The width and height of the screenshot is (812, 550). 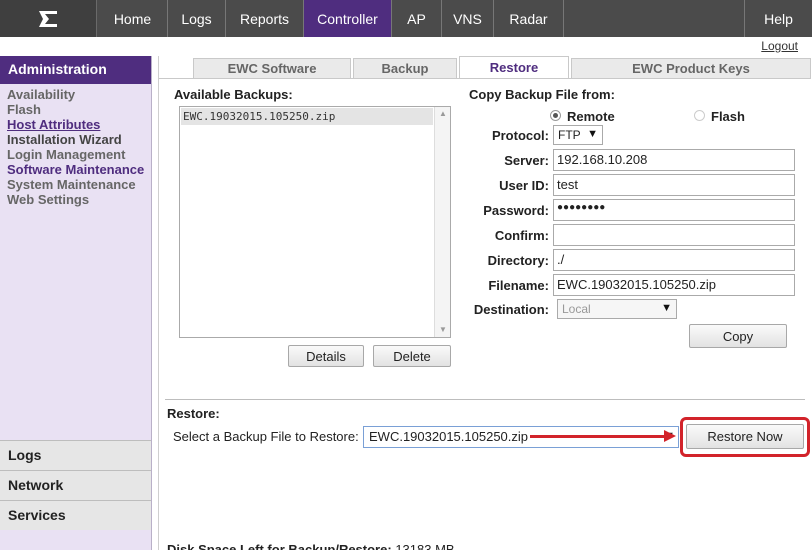 What do you see at coordinates (468, 18) in the screenshot?
I see `nav-vns: VNS` at bounding box center [468, 18].